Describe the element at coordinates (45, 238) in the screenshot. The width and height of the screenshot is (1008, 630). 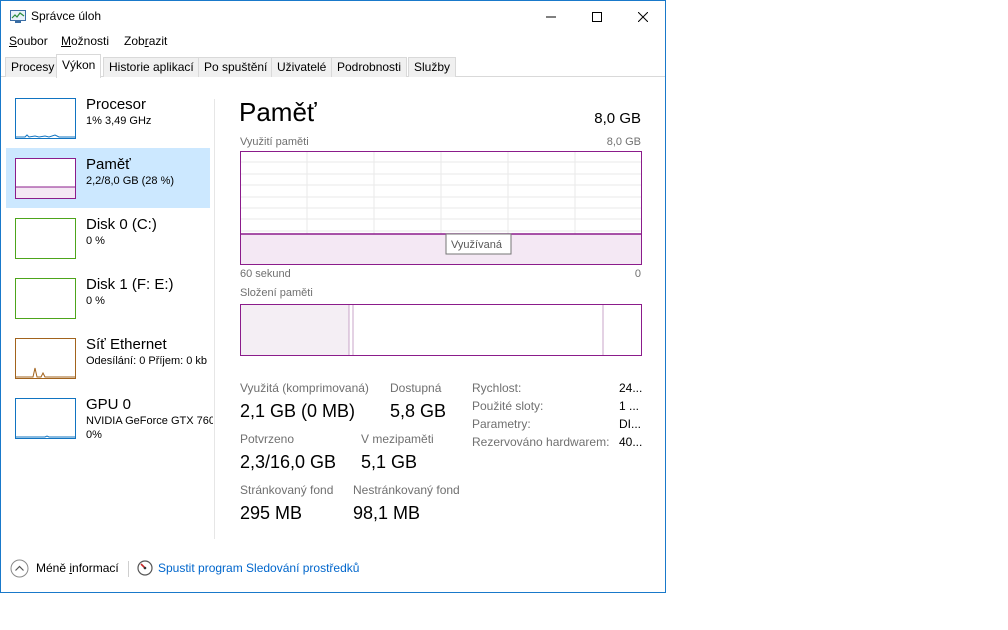
I see `disk-0-thumbnail-graph` at that location.